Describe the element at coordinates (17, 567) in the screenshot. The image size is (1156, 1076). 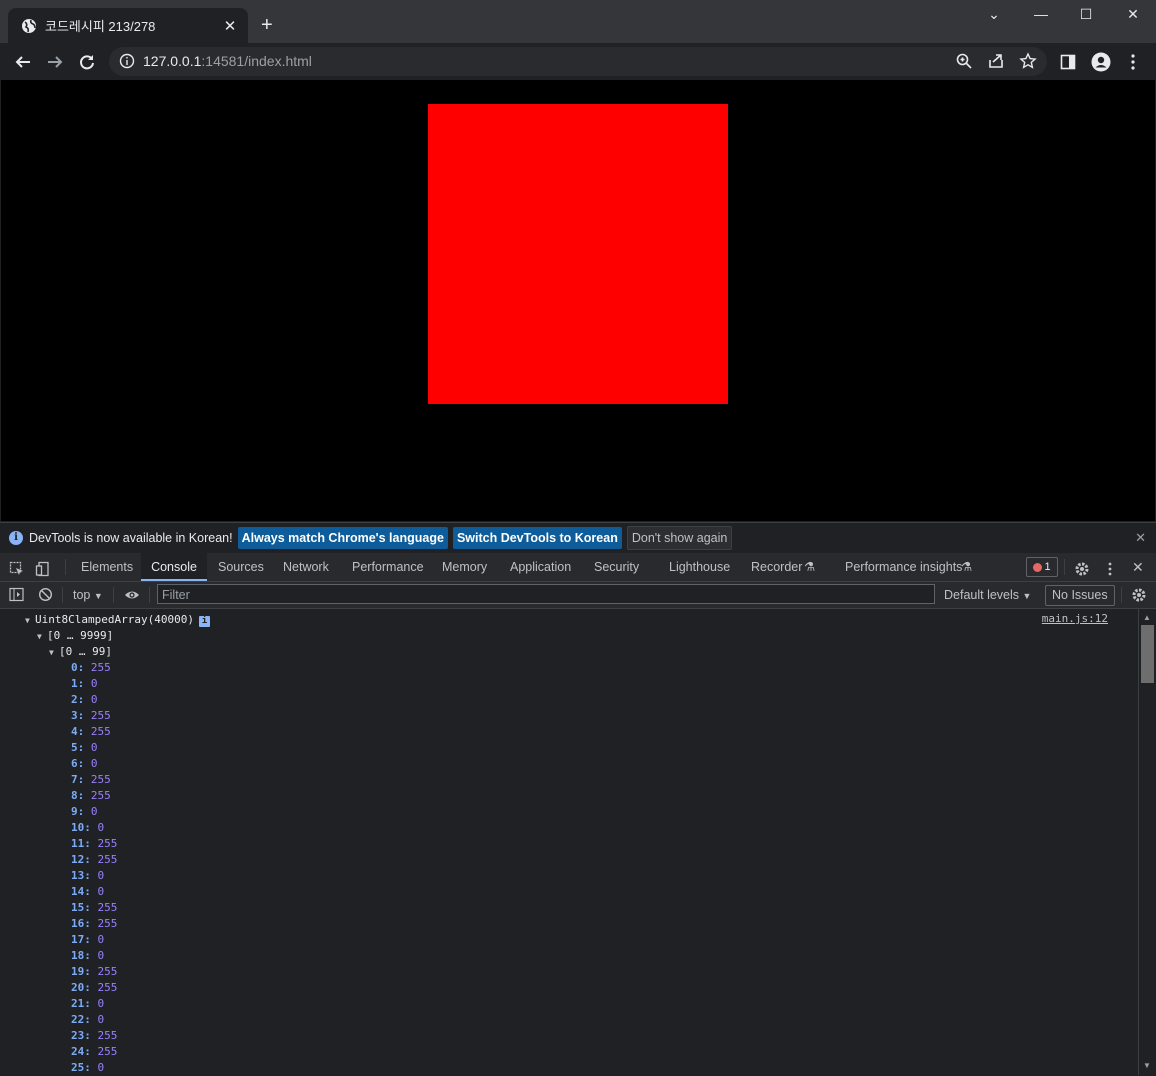
I see `inspect-element-icon` at that location.